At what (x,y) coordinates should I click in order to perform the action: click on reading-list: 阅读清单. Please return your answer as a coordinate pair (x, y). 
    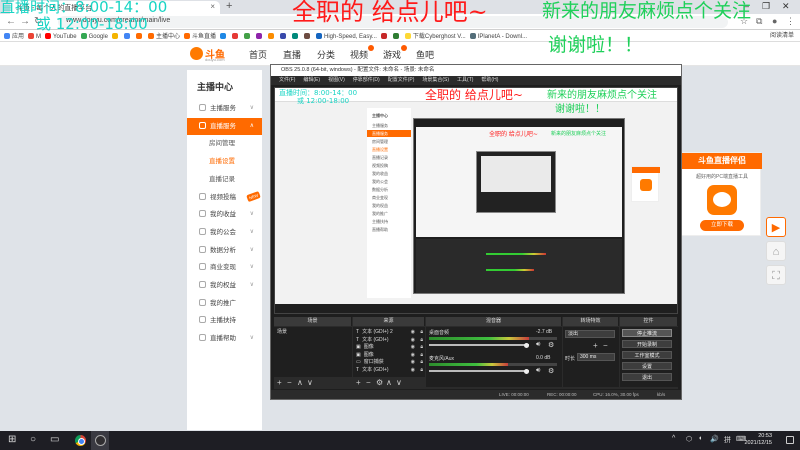
    Looking at the image, I should click on (782, 35).